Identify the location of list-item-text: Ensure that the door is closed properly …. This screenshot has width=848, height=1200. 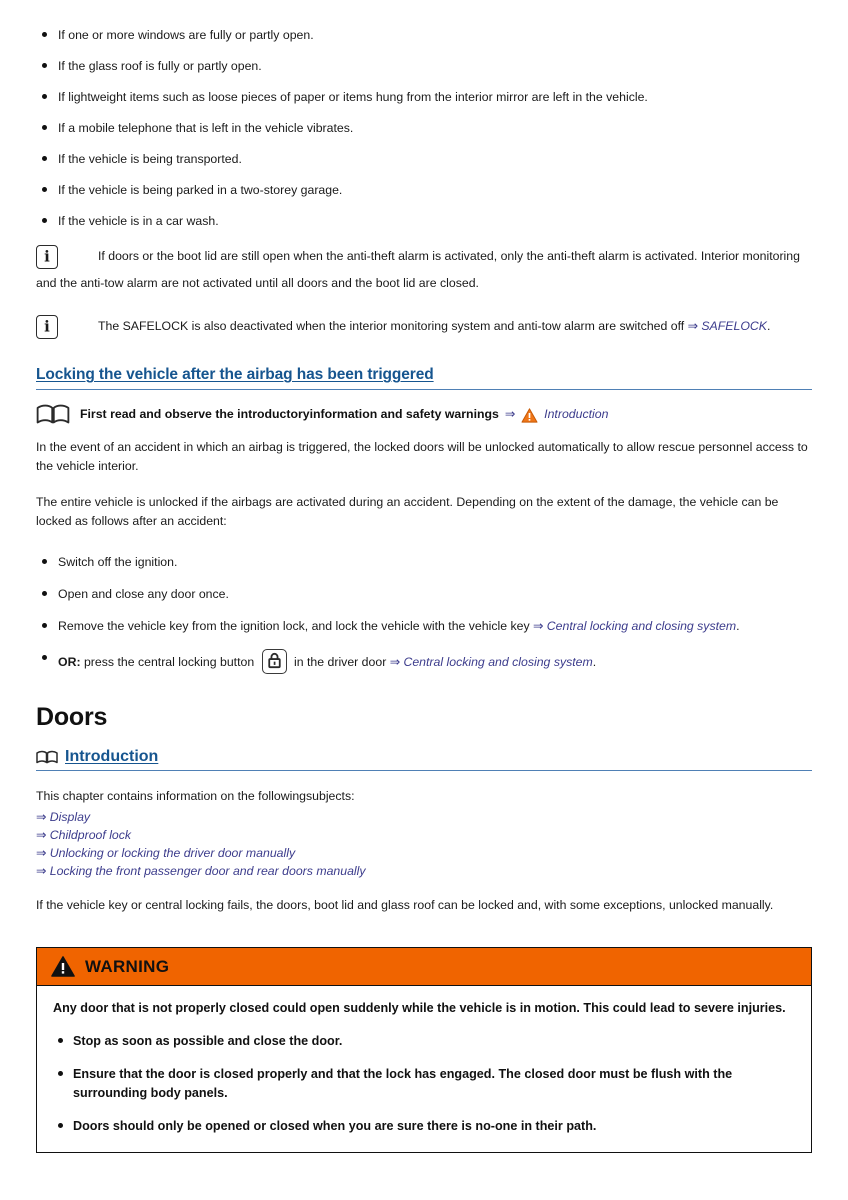
(403, 1083).